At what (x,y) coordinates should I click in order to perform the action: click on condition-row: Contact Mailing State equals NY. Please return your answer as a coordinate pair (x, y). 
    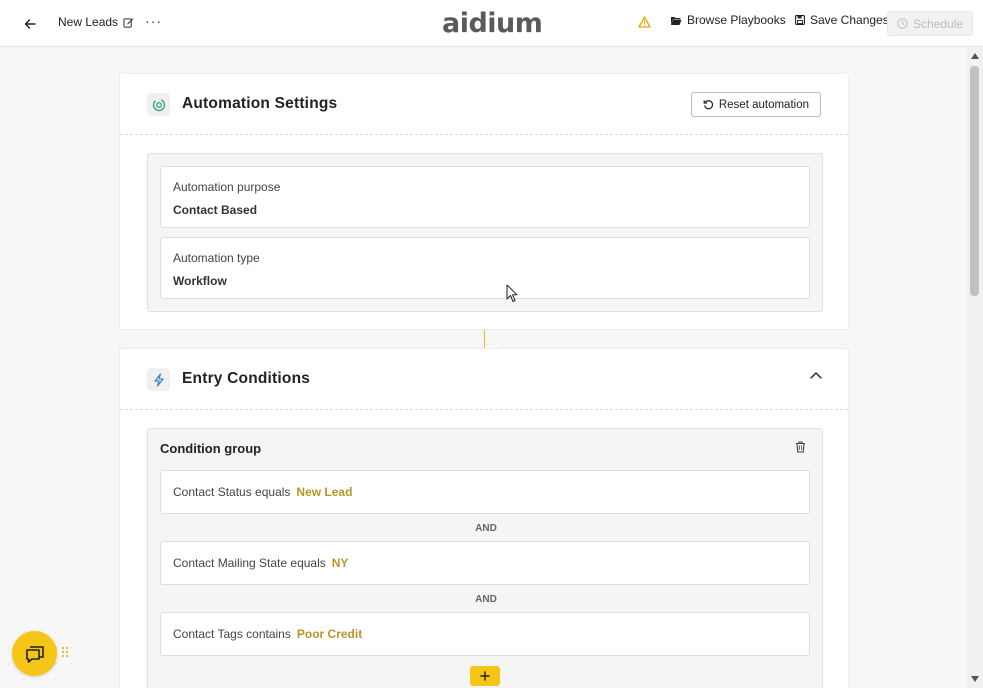
    Looking at the image, I should click on (485, 563).